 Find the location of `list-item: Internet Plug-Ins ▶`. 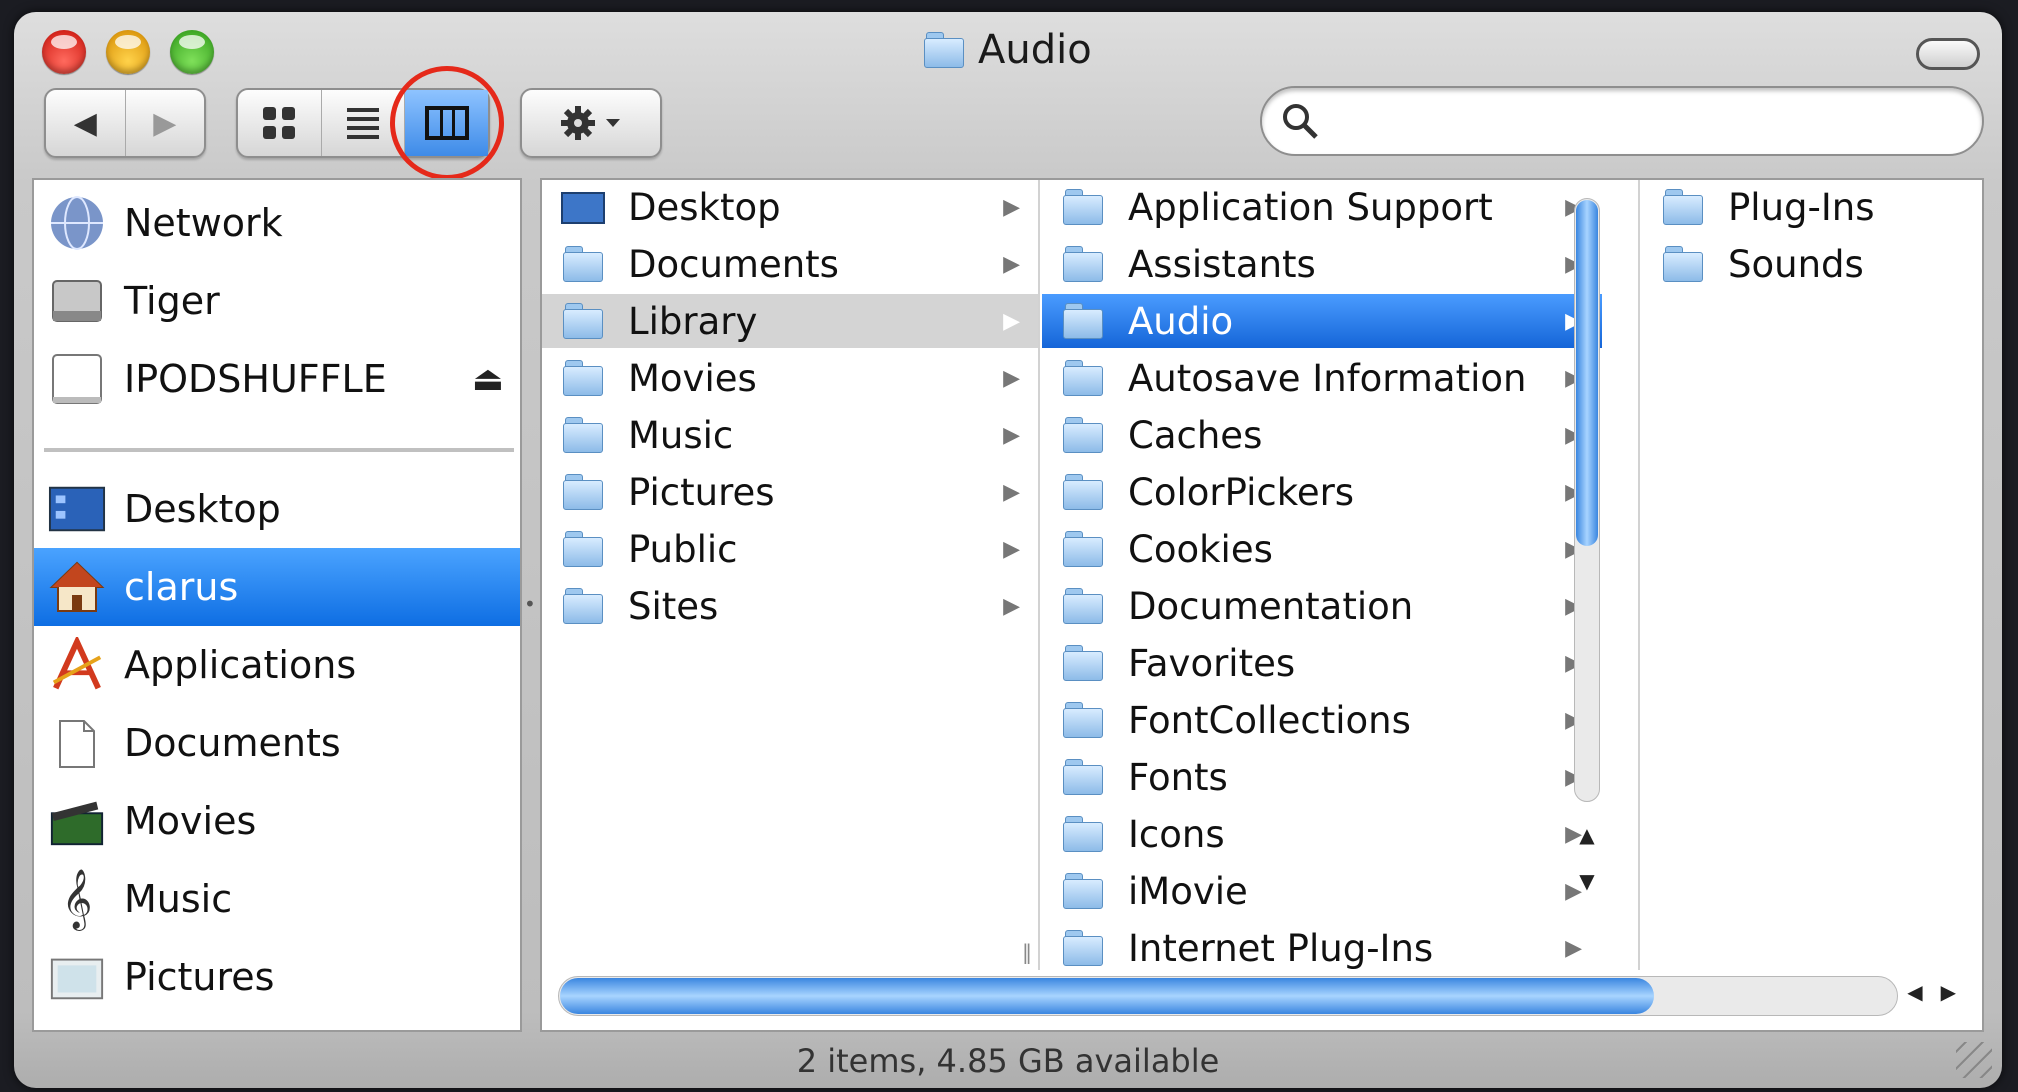

list-item: Internet Plug-Ins ▶ is located at coordinates (1322, 945).